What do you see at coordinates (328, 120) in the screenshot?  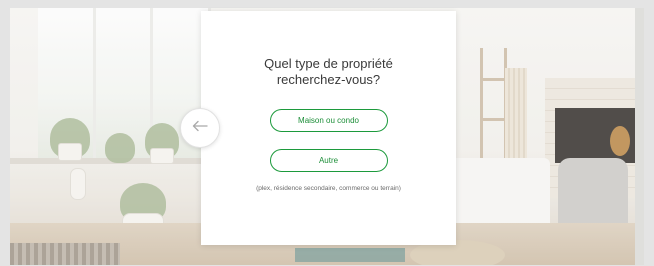 I see `option-maison-ou-condo-button: Maison ou condo` at bounding box center [328, 120].